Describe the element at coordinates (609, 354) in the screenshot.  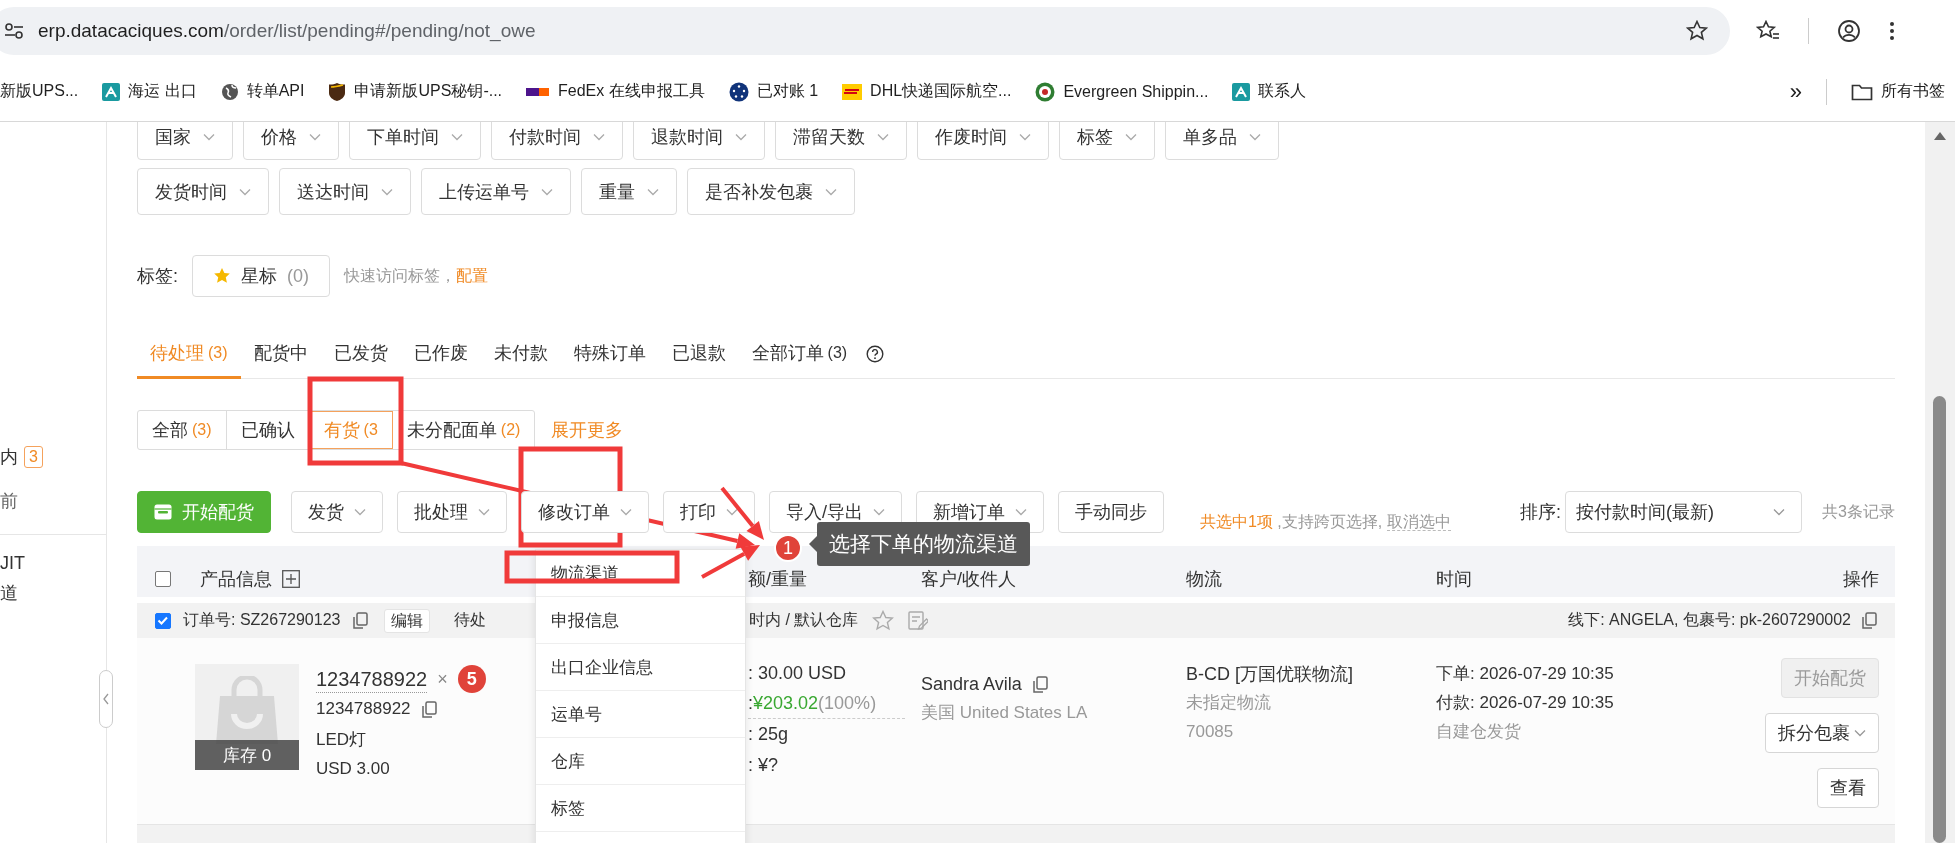
I see `tab: 特殊订单` at that location.